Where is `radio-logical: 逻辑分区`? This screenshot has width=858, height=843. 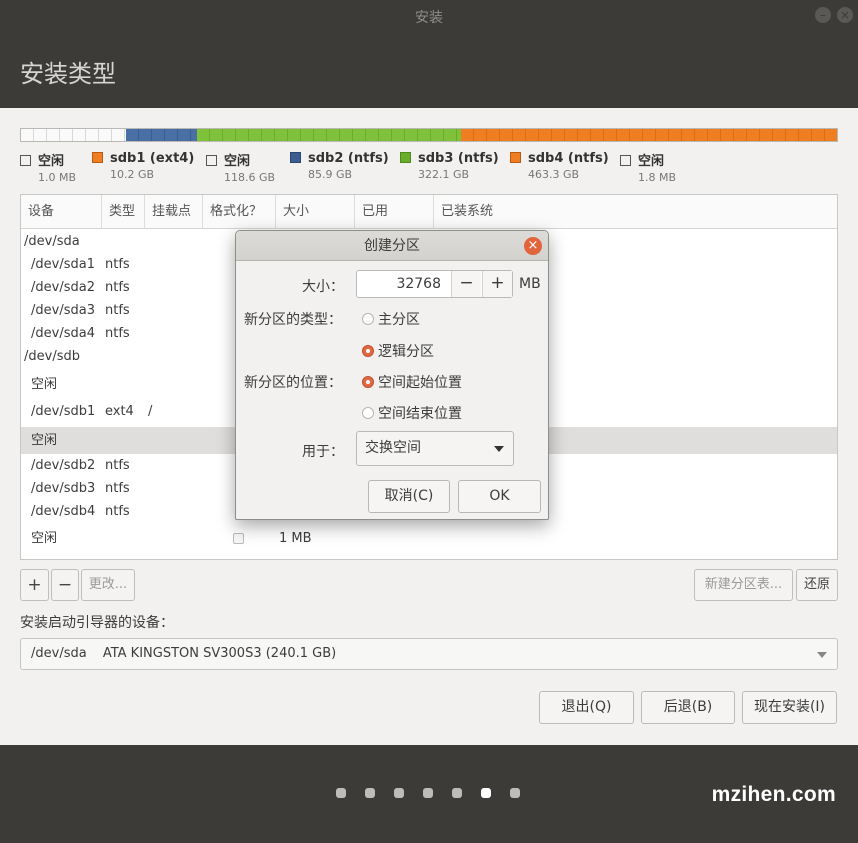
radio-logical: 逻辑分区 is located at coordinates (398, 351).